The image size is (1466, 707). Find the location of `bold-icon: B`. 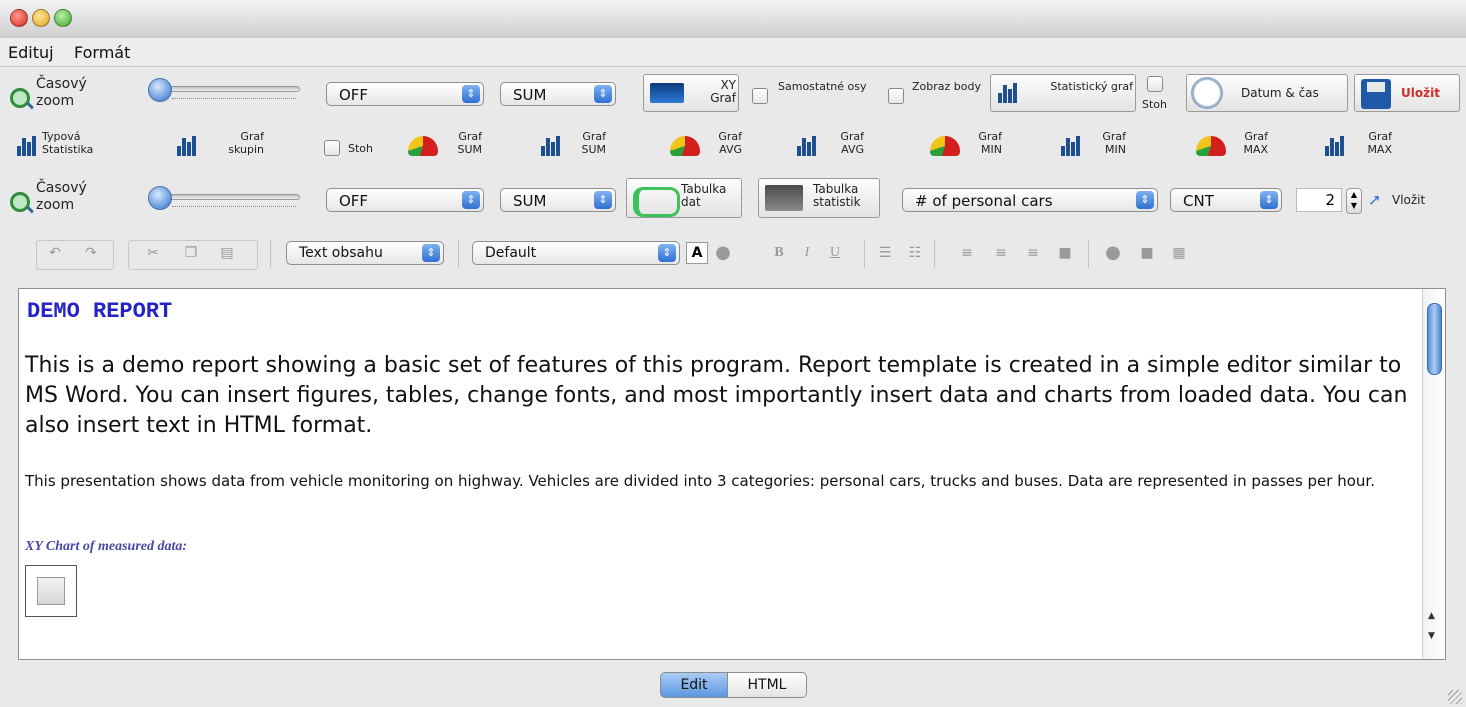

bold-icon: B is located at coordinates (779, 253).